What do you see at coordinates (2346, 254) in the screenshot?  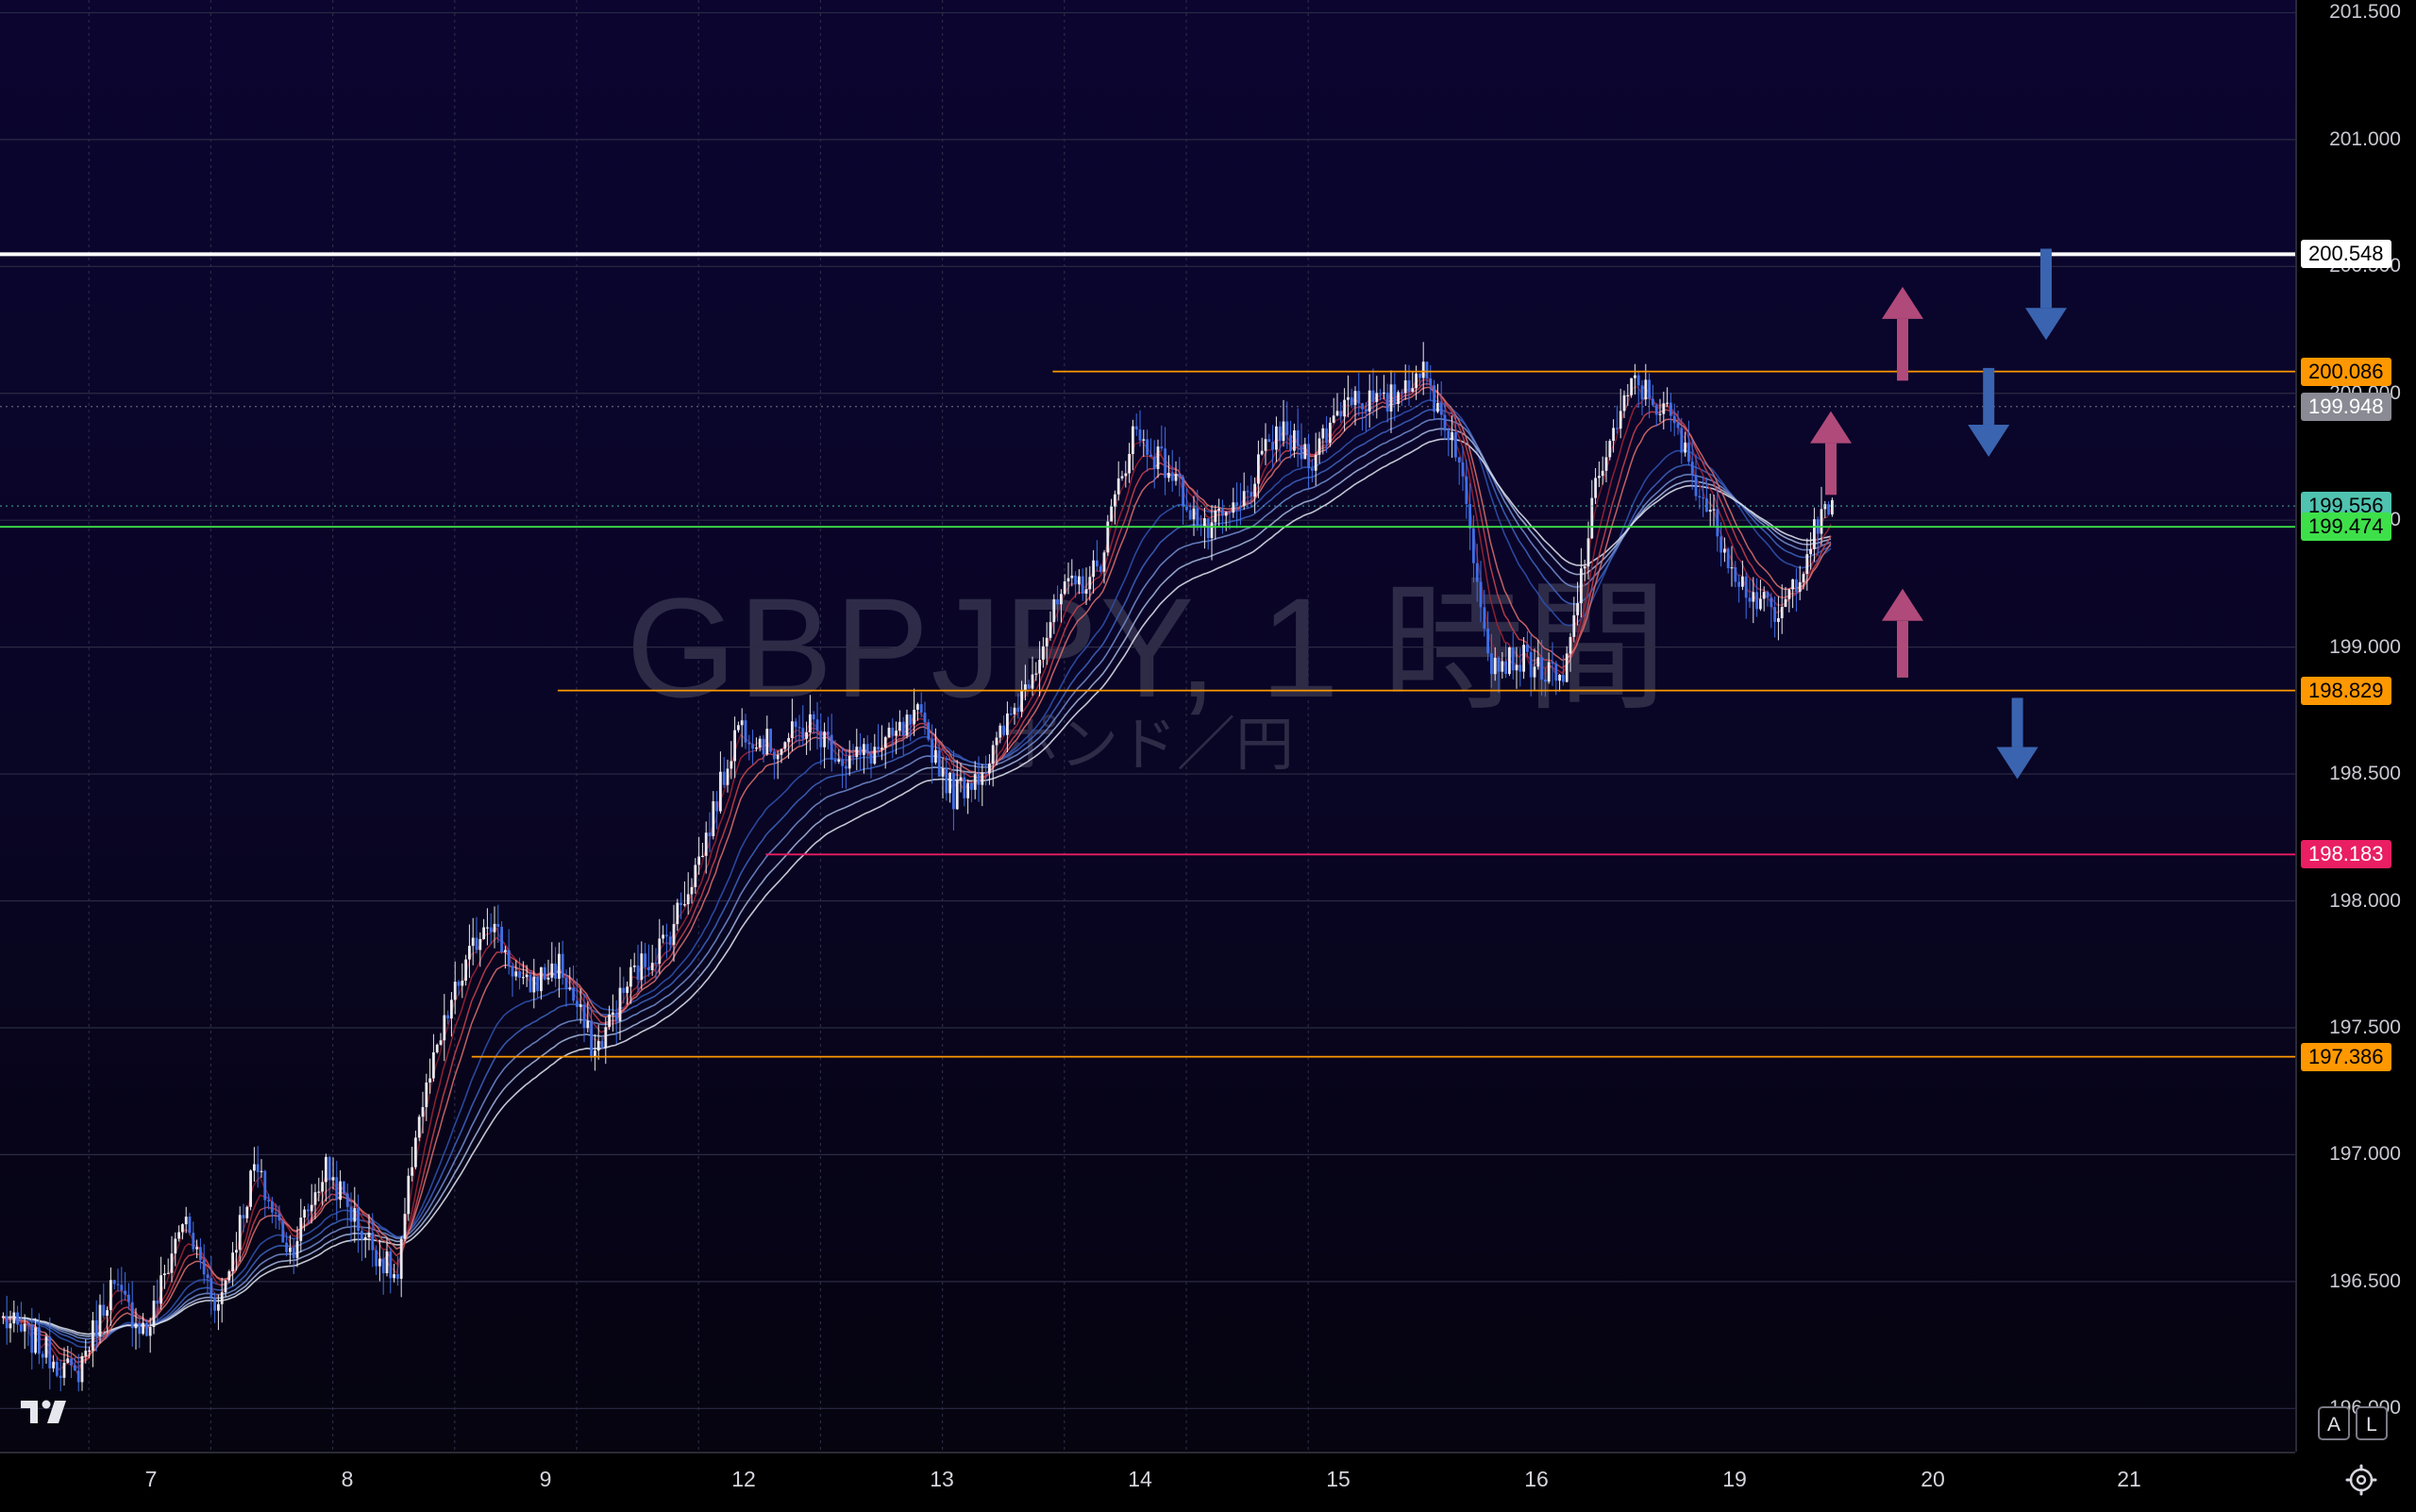 I see `price-tag: 200.548` at bounding box center [2346, 254].